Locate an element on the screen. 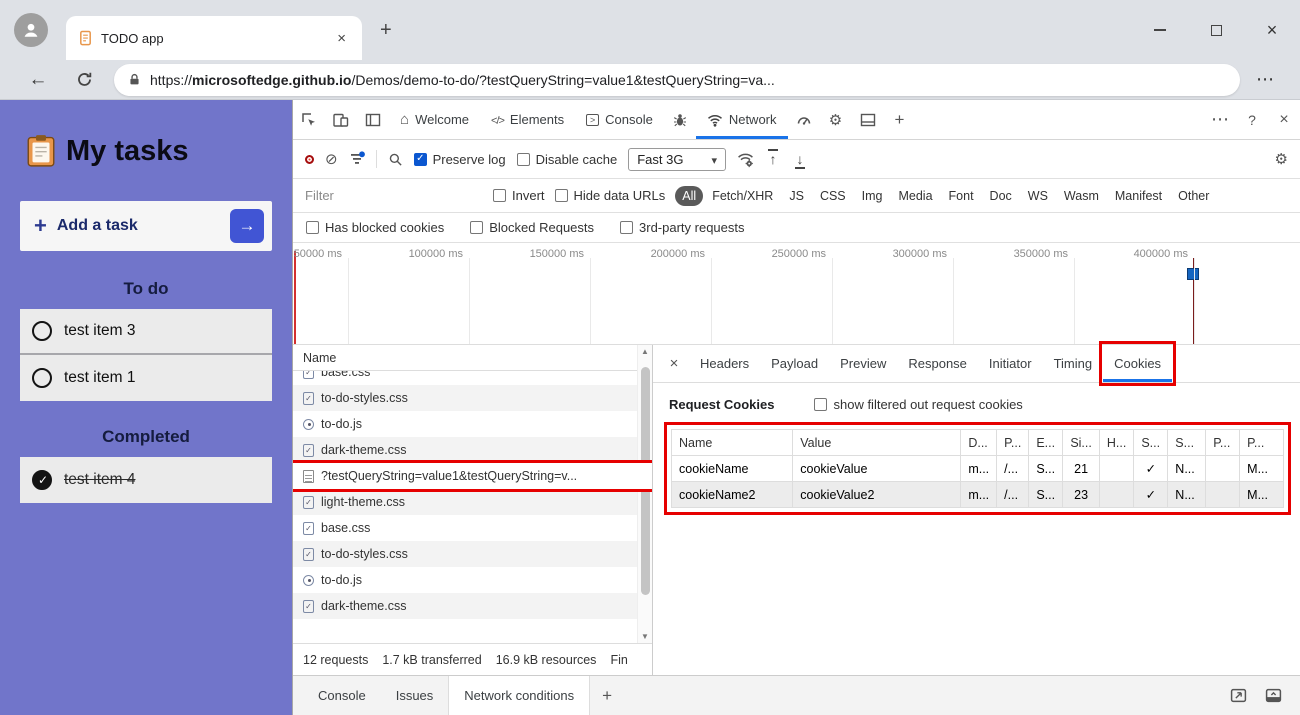 This screenshot has width=1300, height=715. name-column-header: Name is located at coordinates (472, 358).